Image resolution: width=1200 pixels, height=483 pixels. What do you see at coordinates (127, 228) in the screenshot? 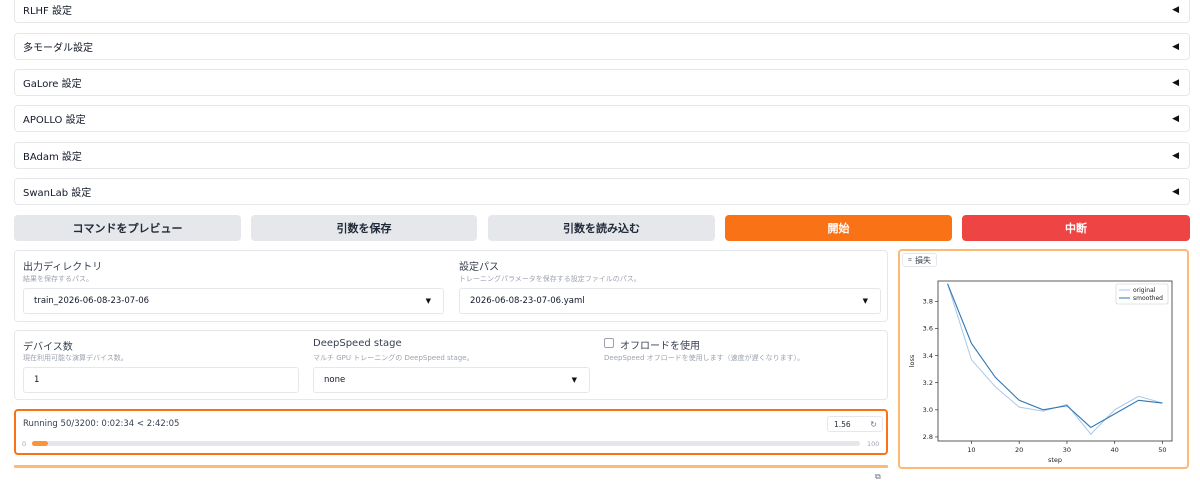
I see `preview-command-button: コマンドをプレビュー` at bounding box center [127, 228].